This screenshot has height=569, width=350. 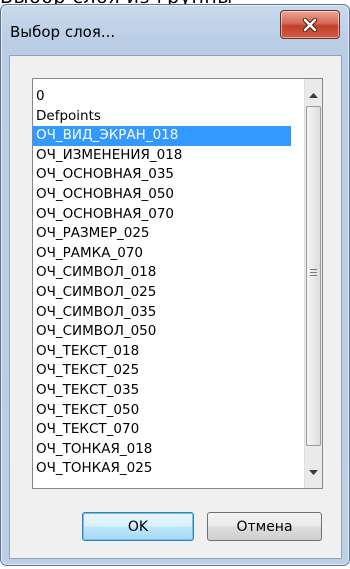 I want to click on ok-button: OK, so click(x=138, y=526).